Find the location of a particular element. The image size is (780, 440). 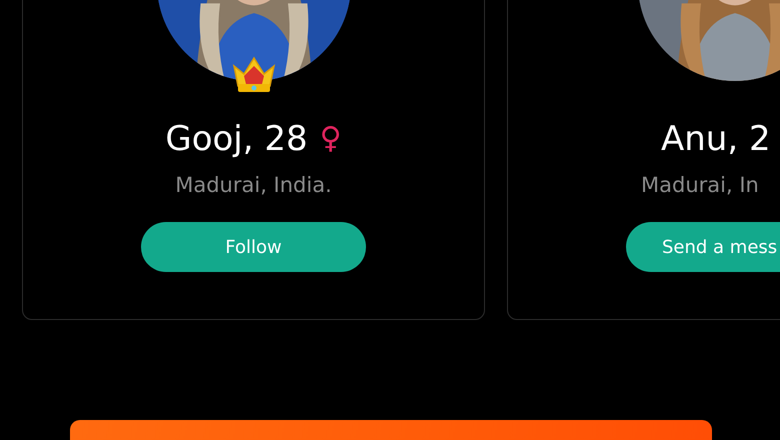

female-icon: ♀ is located at coordinates (331, 139).